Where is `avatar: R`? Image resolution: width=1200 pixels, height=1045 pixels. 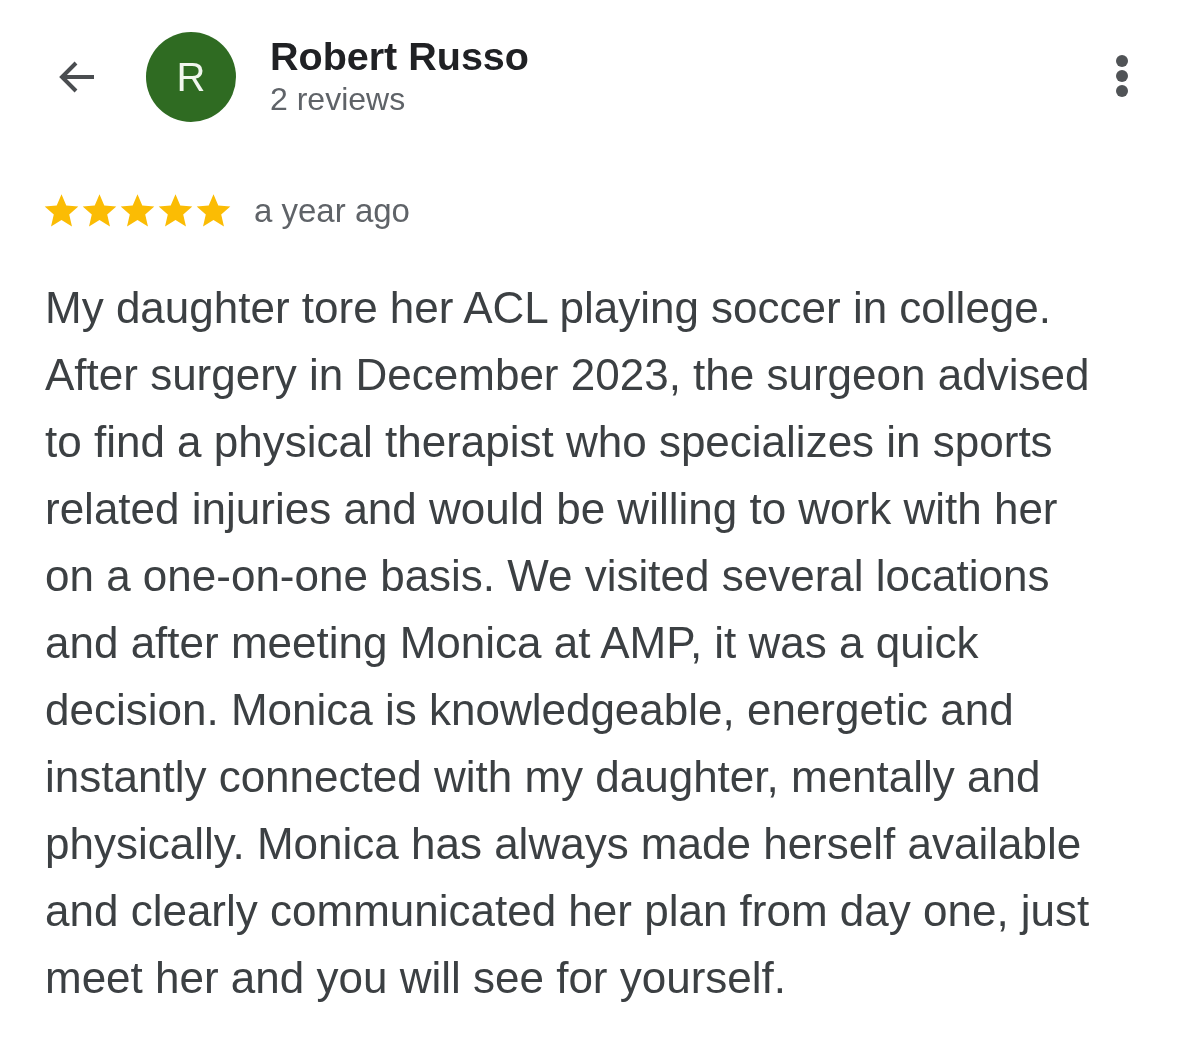 avatar: R is located at coordinates (191, 77).